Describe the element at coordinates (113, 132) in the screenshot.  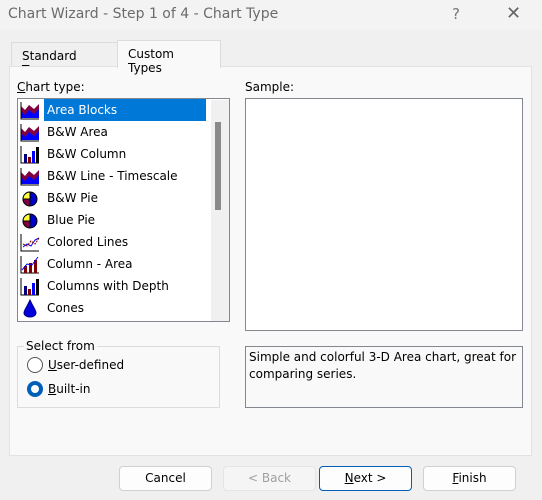
I see `chart-type-item: B&W Area` at that location.